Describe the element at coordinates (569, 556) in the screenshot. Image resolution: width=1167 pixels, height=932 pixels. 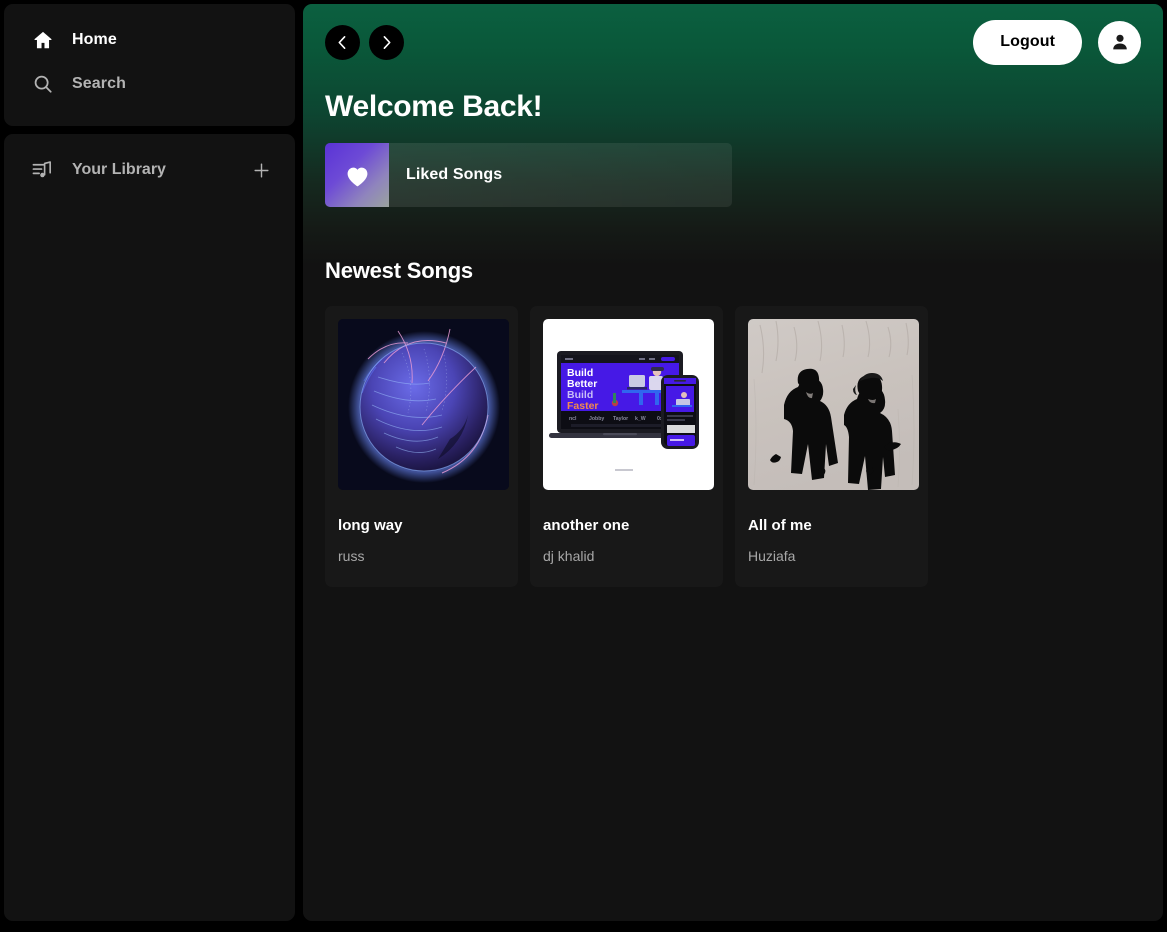
I see `song-artist: dj khalid` at that location.